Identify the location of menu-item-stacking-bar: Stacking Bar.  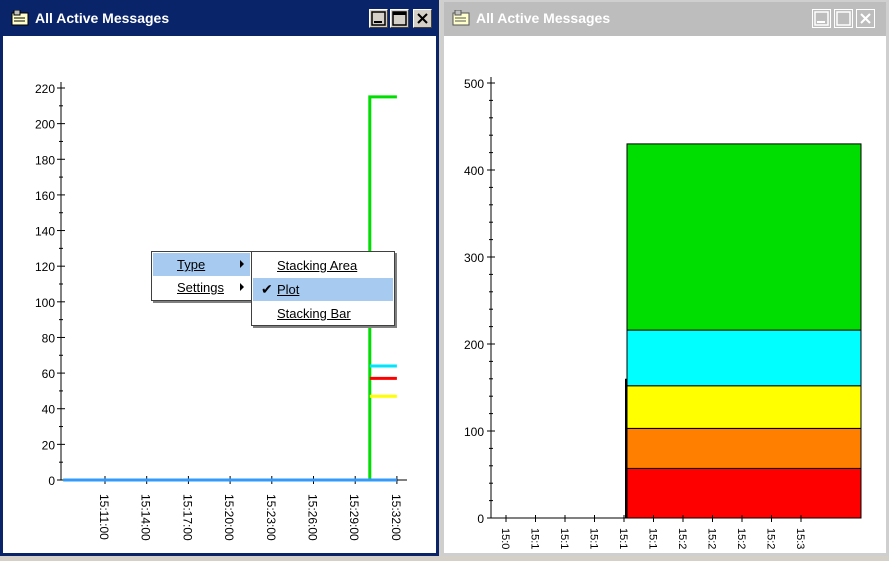
(323, 313).